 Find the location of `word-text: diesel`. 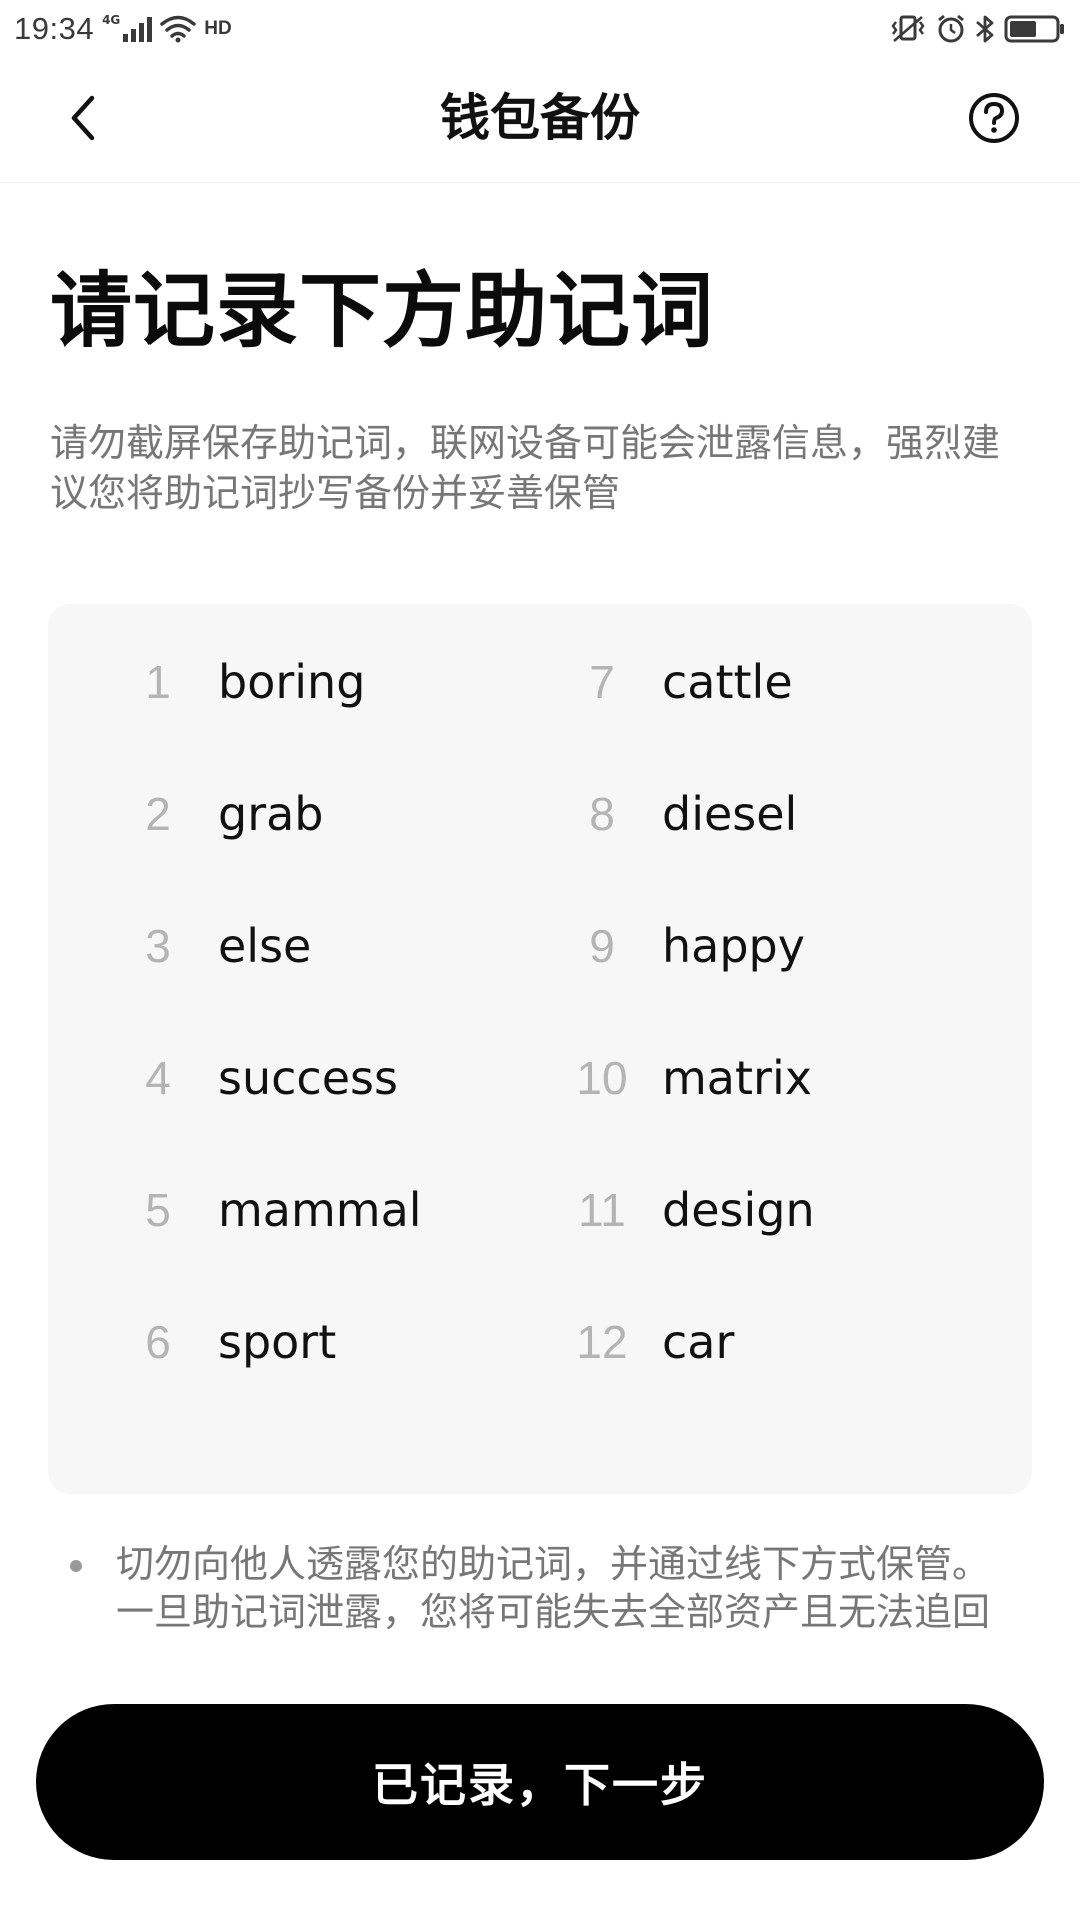

word-text: diesel is located at coordinates (730, 814).